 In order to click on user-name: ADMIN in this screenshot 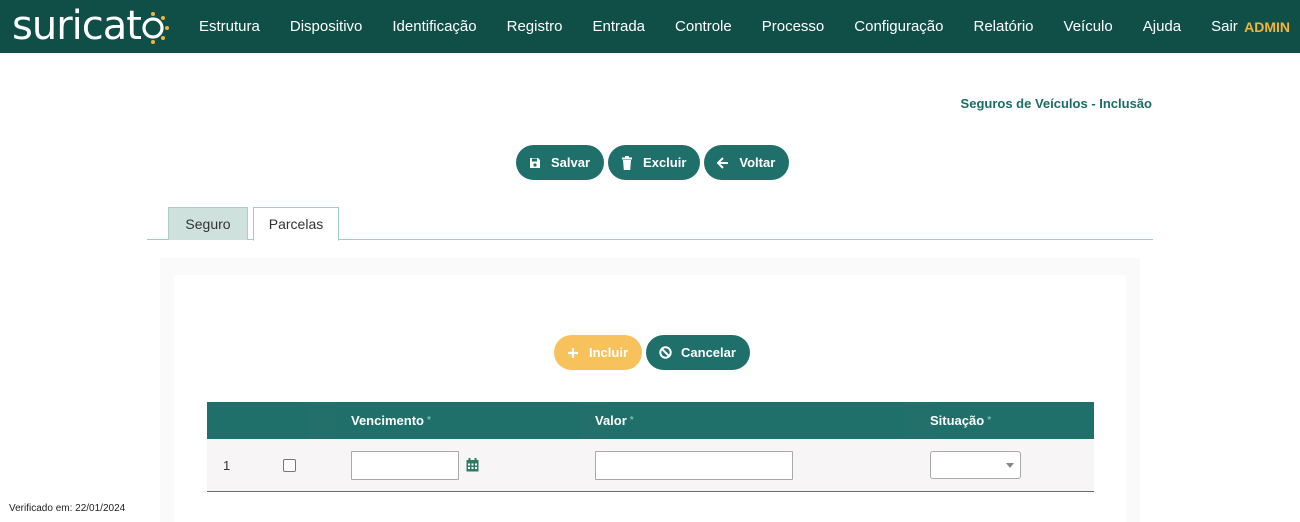, I will do `click(1267, 26)`.